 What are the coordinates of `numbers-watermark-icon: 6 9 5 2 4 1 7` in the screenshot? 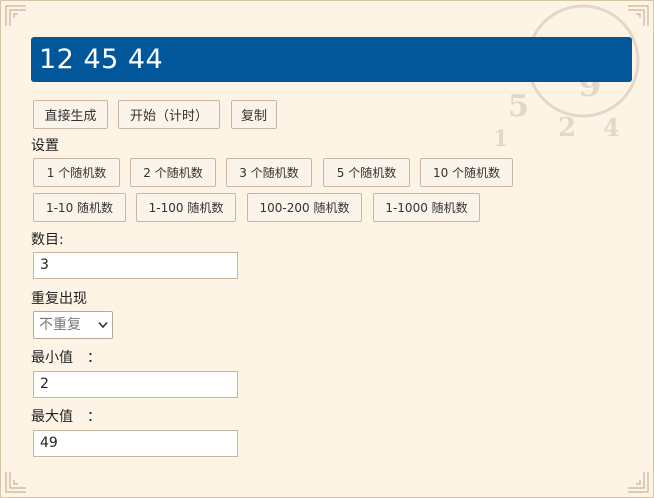 It's located at (558, 86).